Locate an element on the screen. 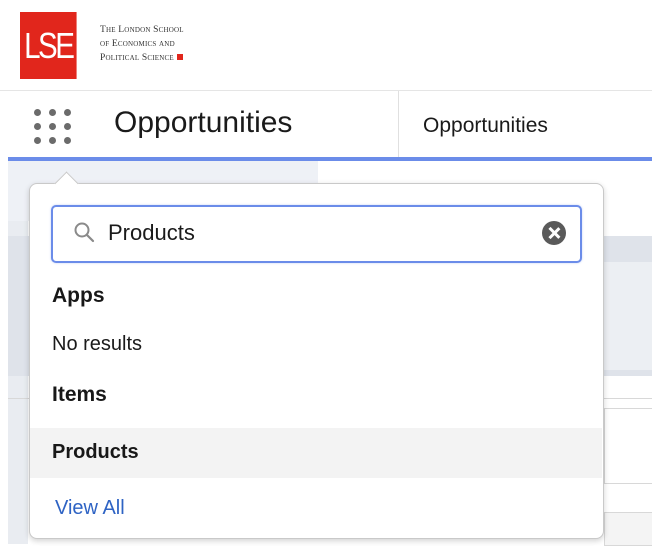  apps-section-heading: Apps is located at coordinates (78, 295).